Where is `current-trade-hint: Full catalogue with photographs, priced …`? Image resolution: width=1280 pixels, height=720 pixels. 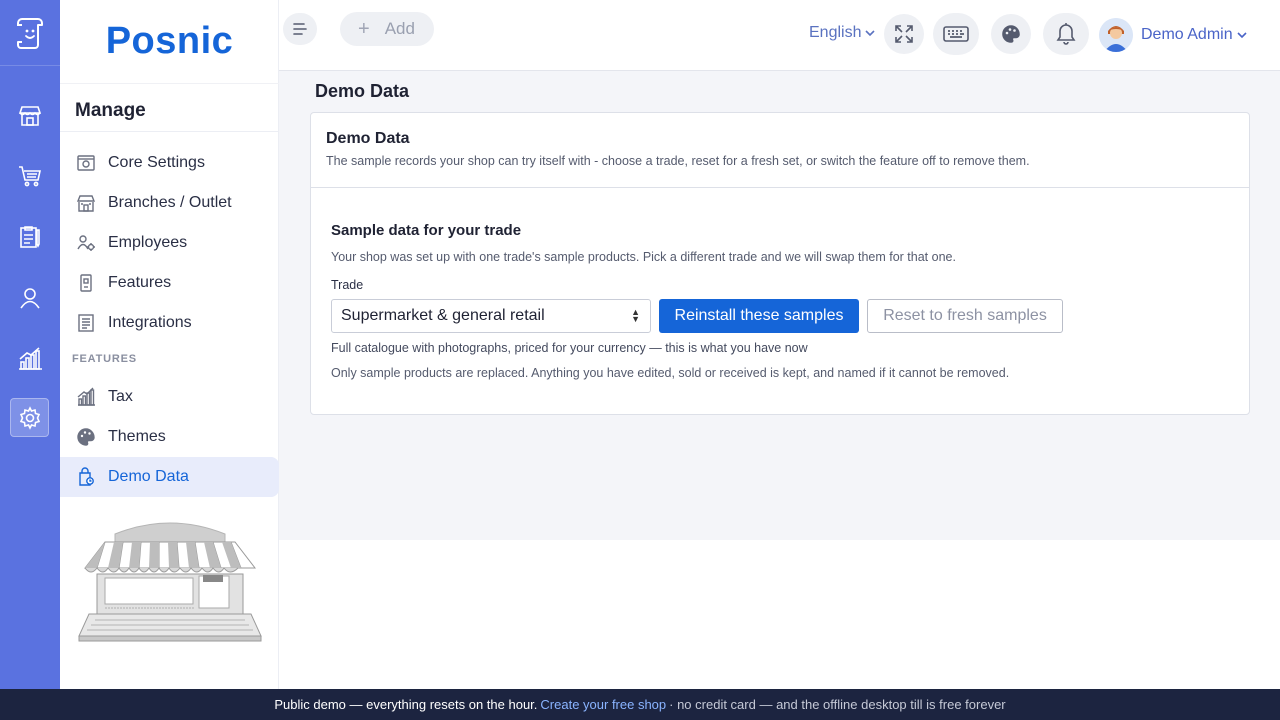
current-trade-hint: Full catalogue with photographs, priced … is located at coordinates (569, 348).